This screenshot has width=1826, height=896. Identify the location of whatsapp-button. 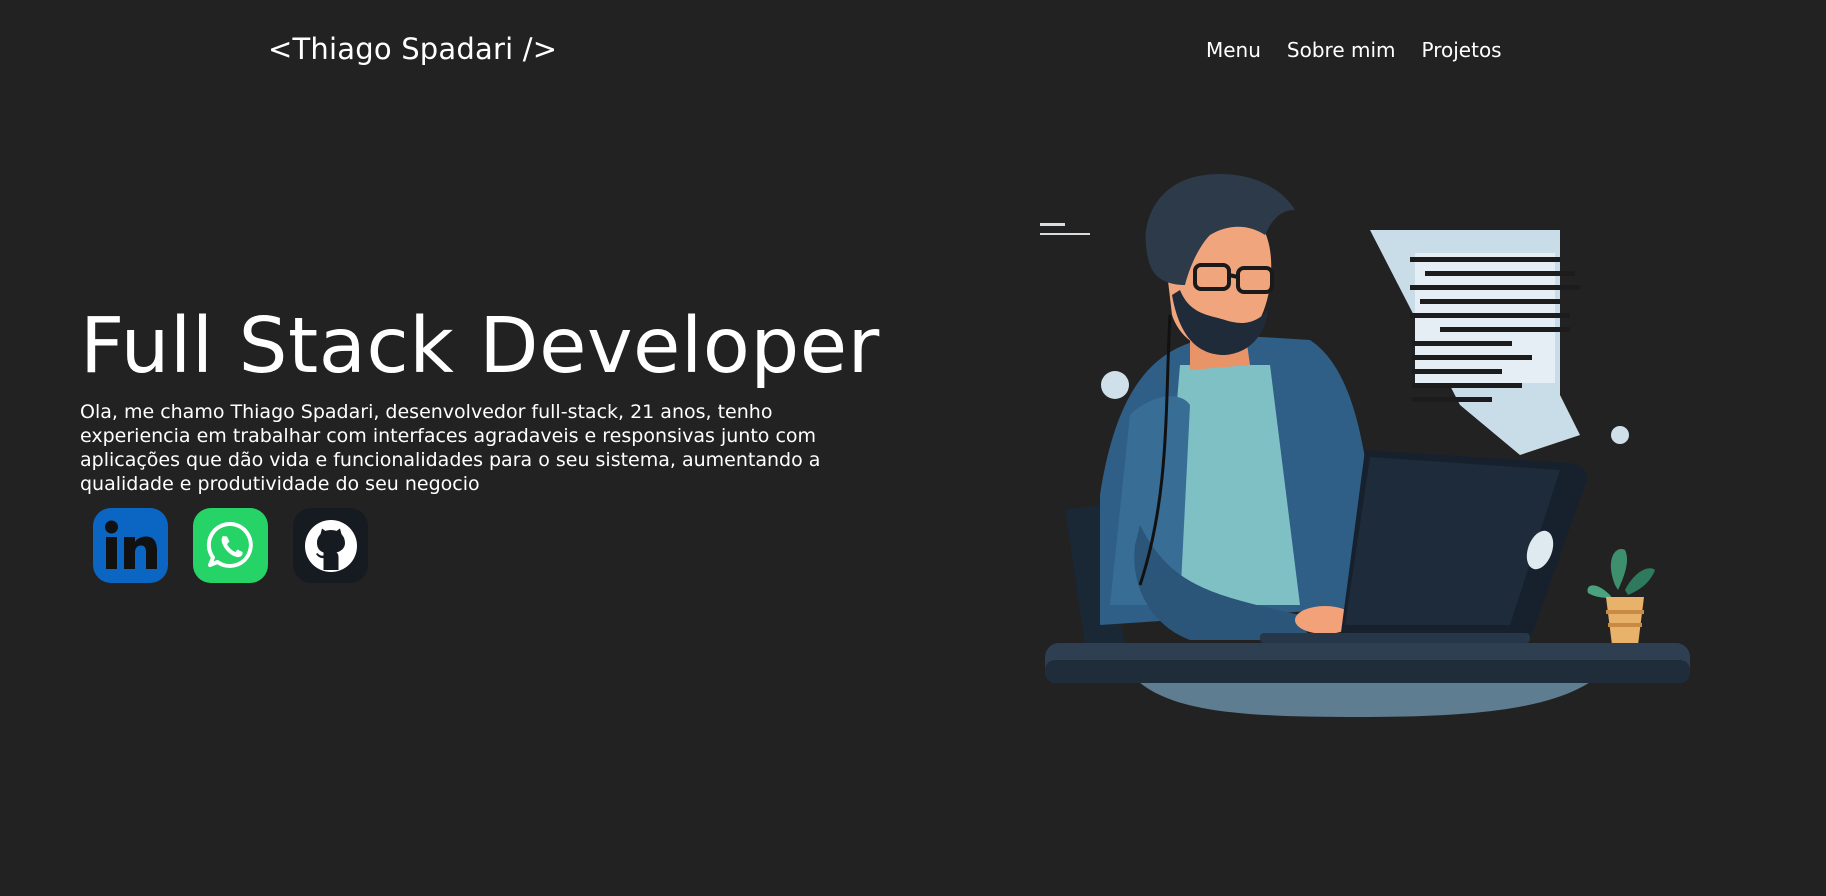
(230, 545).